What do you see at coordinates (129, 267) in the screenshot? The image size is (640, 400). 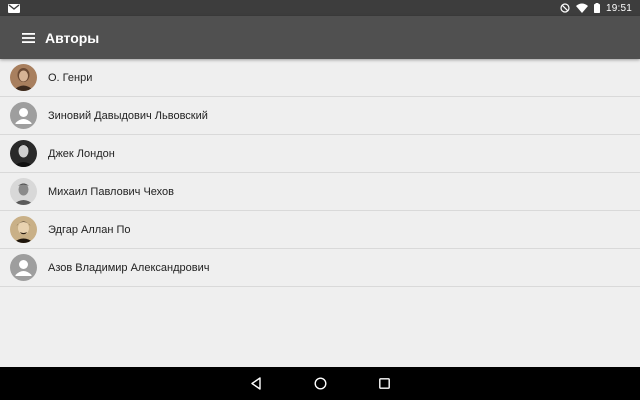 I see `author-name: Азов Владимир Александрович` at bounding box center [129, 267].